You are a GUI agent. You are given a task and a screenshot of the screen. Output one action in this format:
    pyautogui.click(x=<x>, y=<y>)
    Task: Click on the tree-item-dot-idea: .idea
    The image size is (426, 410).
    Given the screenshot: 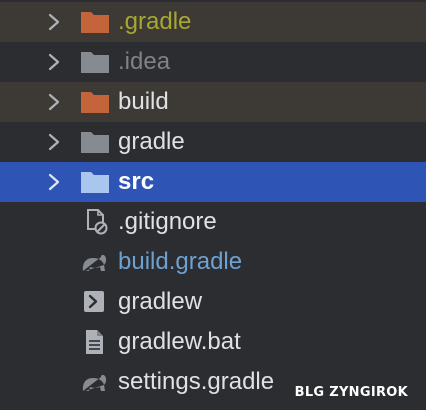 What is the action you would take?
    pyautogui.click(x=213, y=62)
    